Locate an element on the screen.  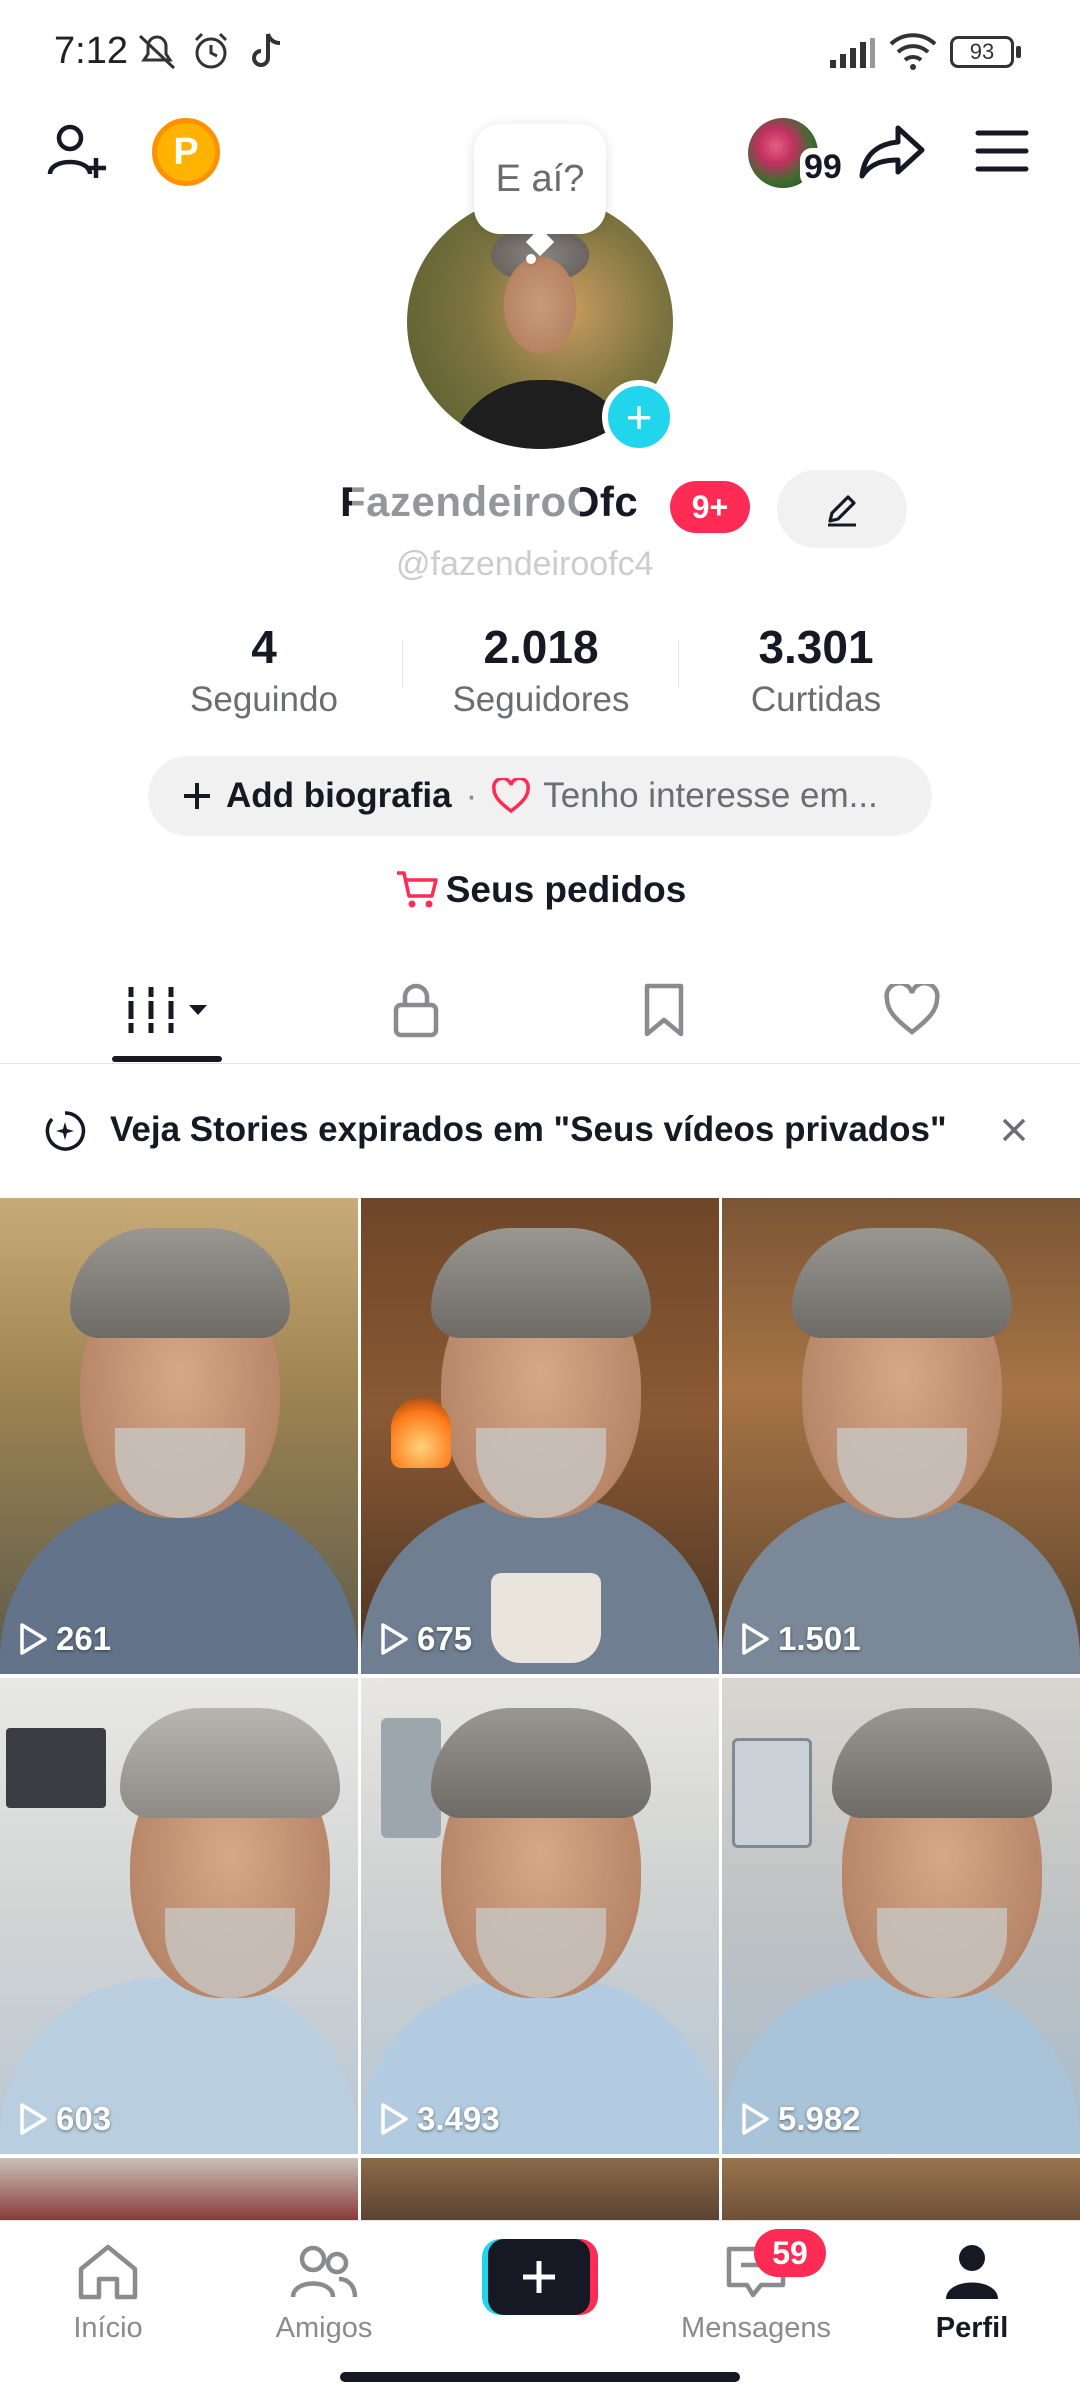
bubble-tail-dot is located at coordinates (531, 259).